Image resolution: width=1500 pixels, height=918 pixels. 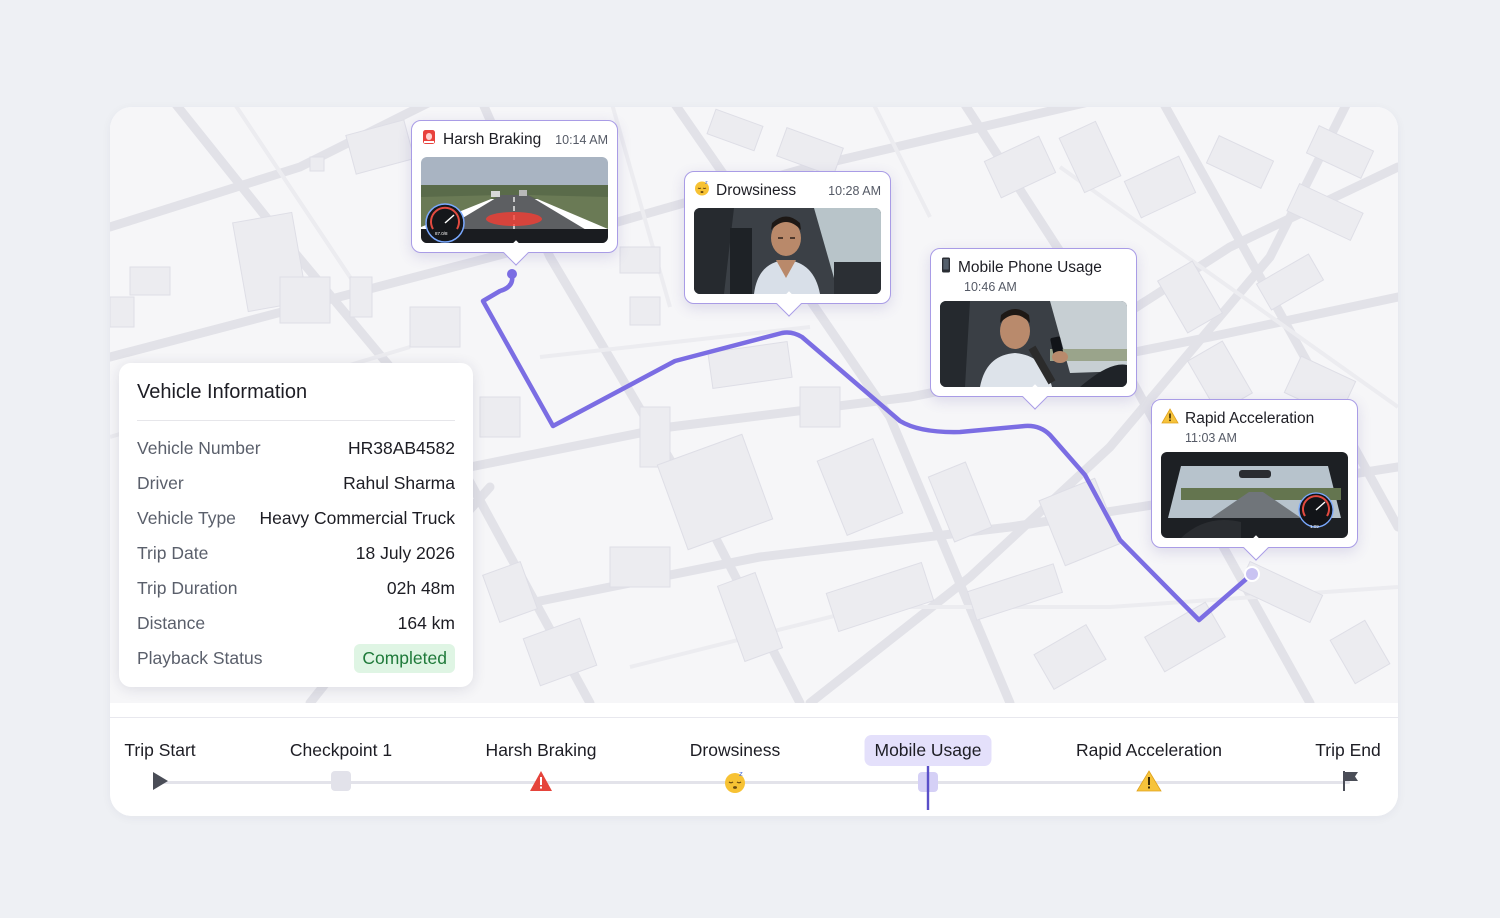 I want to click on timeline-label-trip-start: Trip Start, so click(x=159, y=750).